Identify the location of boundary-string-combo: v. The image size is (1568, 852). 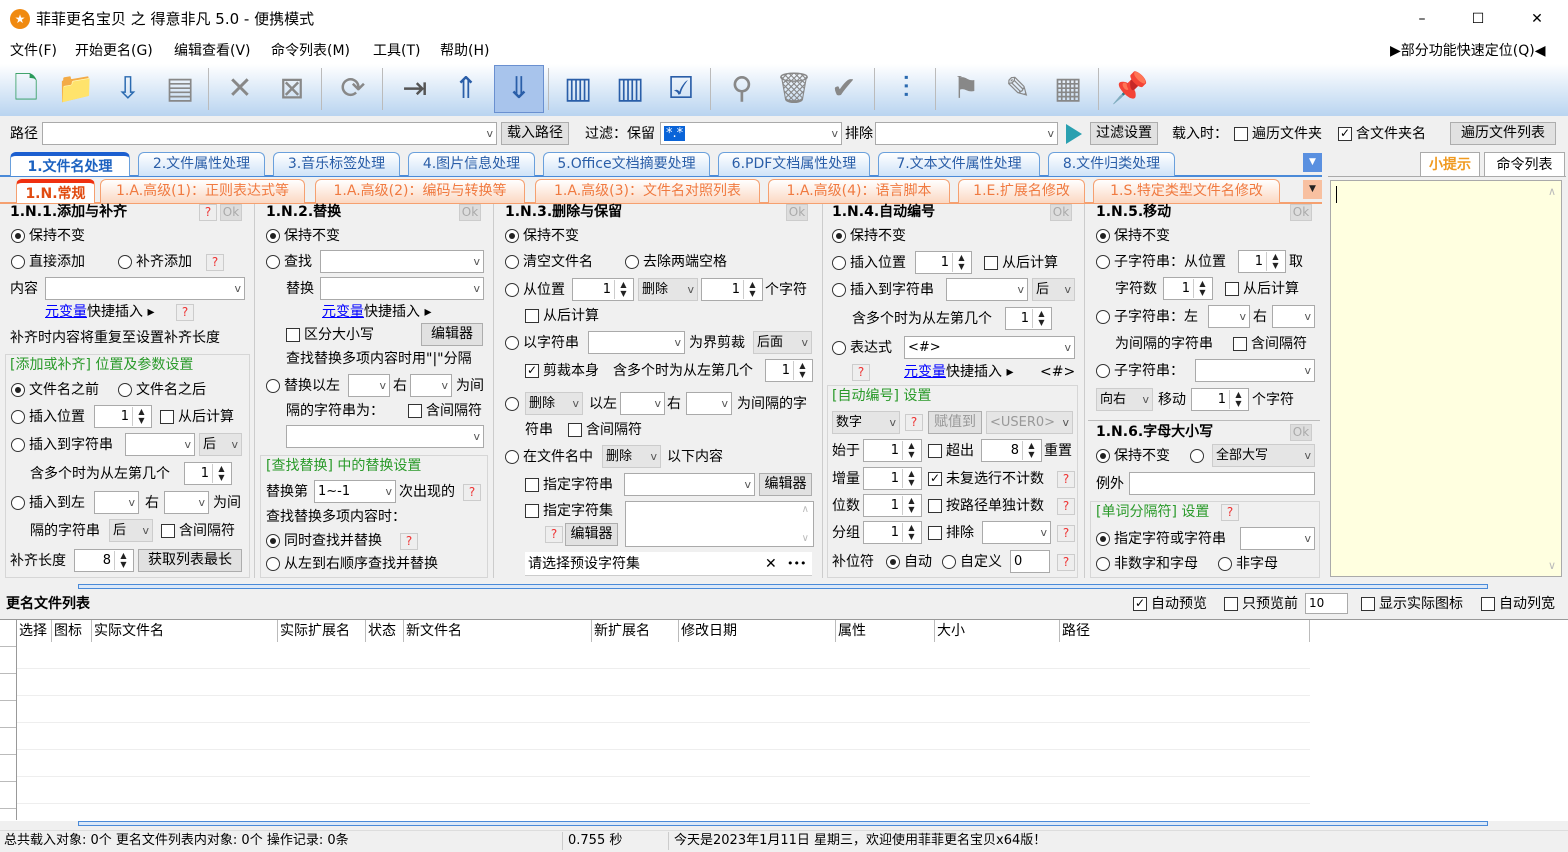
(636, 342).